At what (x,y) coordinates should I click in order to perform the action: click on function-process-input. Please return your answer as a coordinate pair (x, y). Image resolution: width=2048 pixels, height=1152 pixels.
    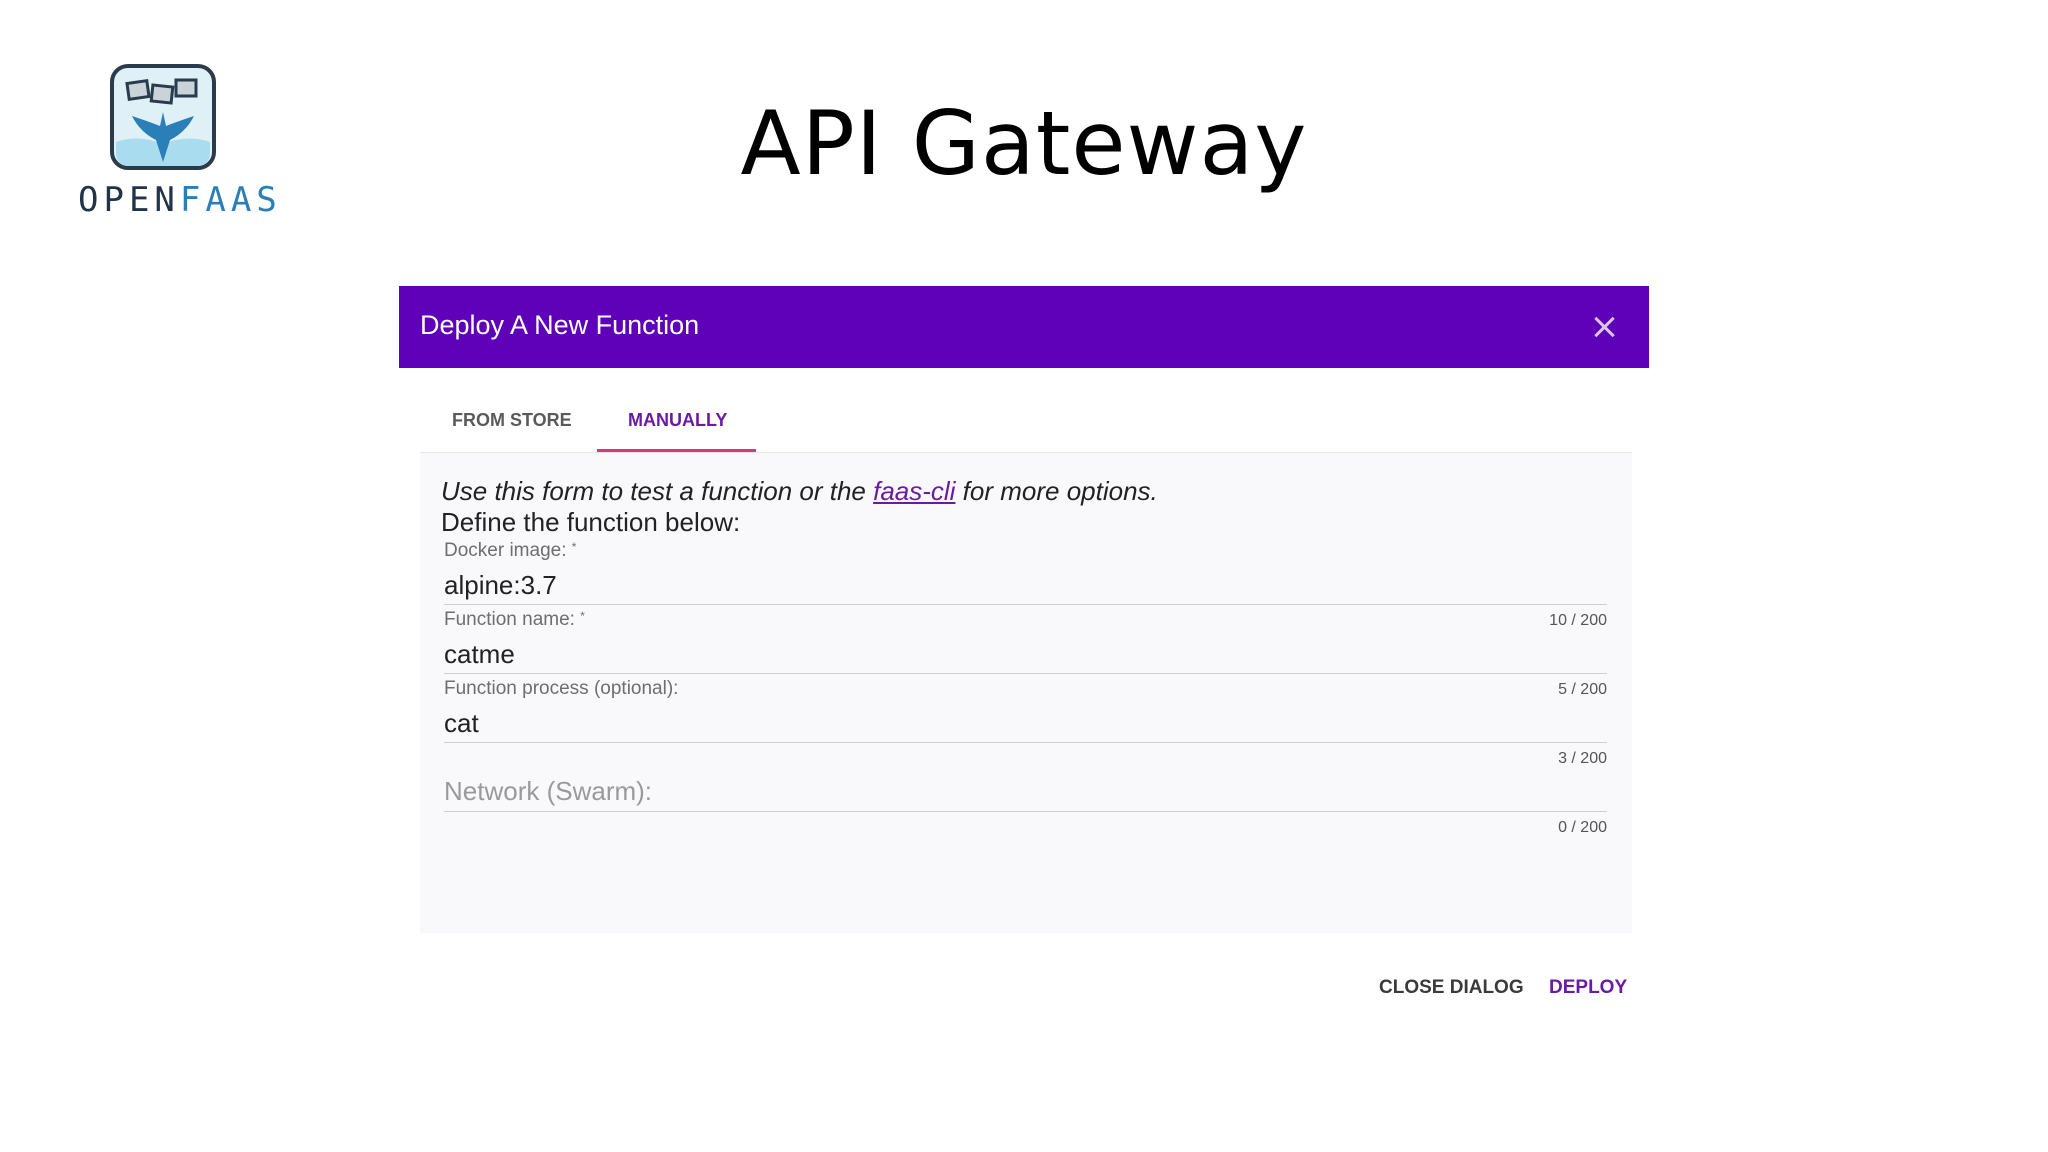
    Looking at the image, I should click on (1024, 723).